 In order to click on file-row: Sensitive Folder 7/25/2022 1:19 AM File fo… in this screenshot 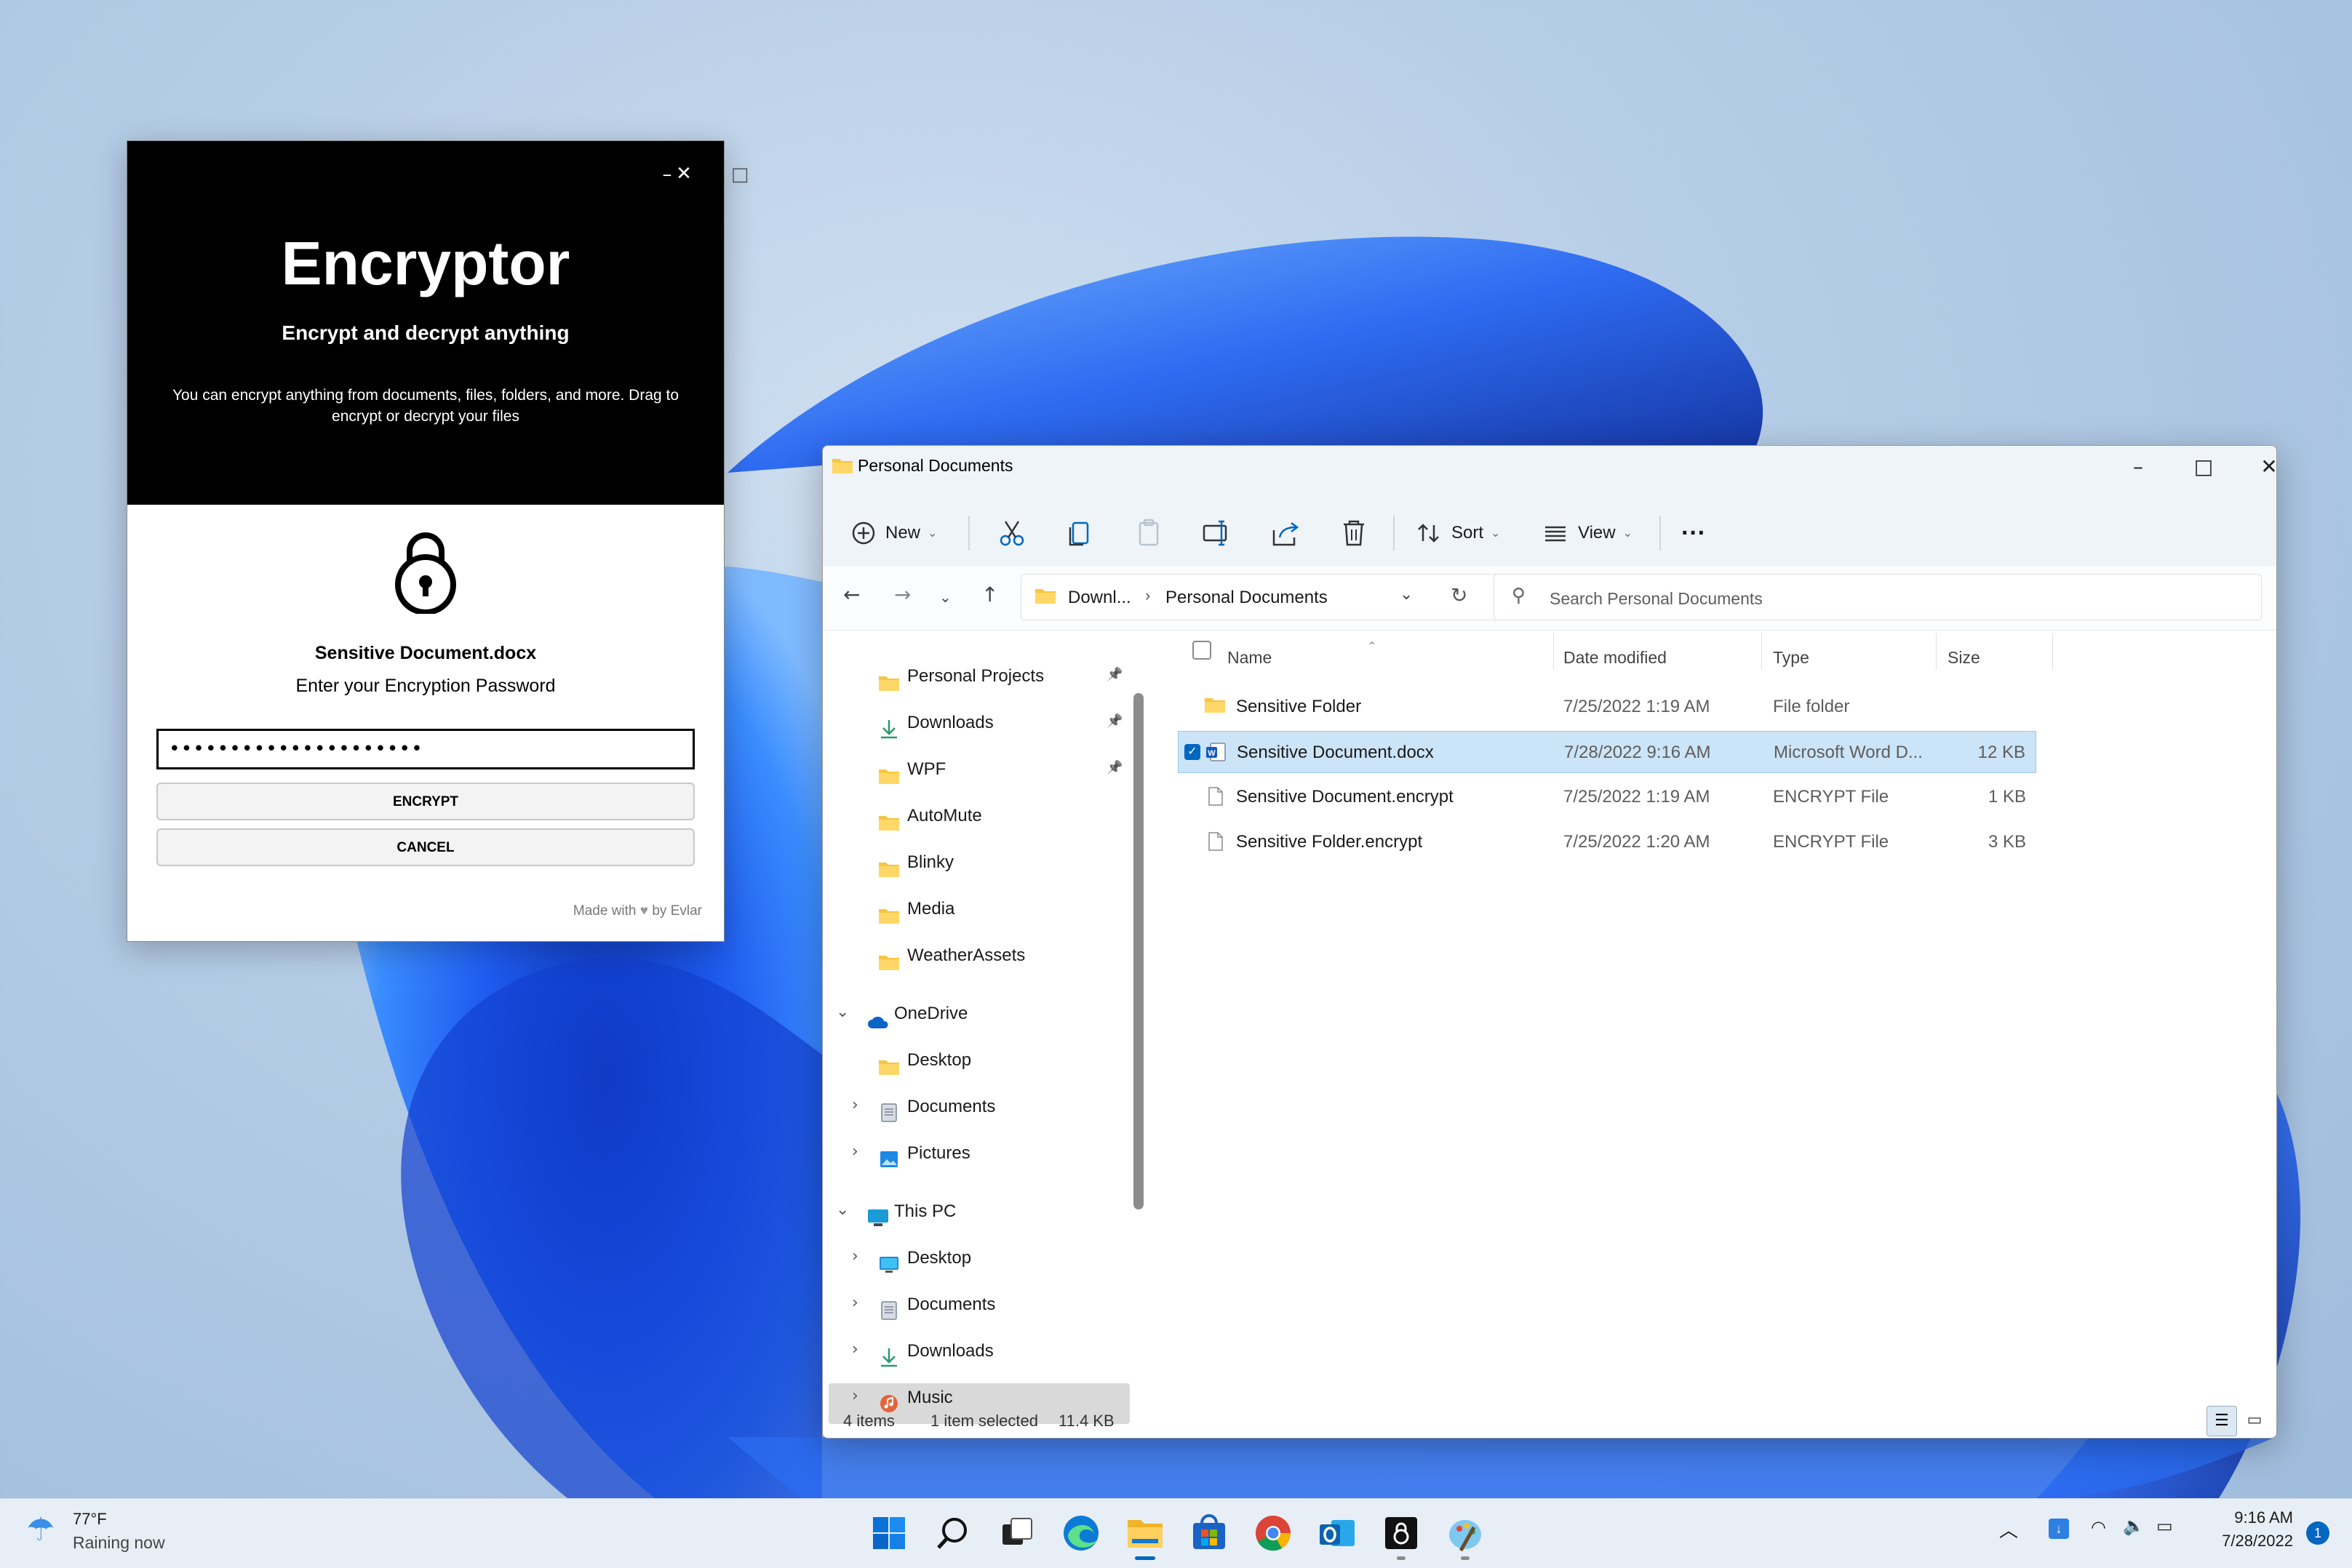, I will do `click(1607, 707)`.